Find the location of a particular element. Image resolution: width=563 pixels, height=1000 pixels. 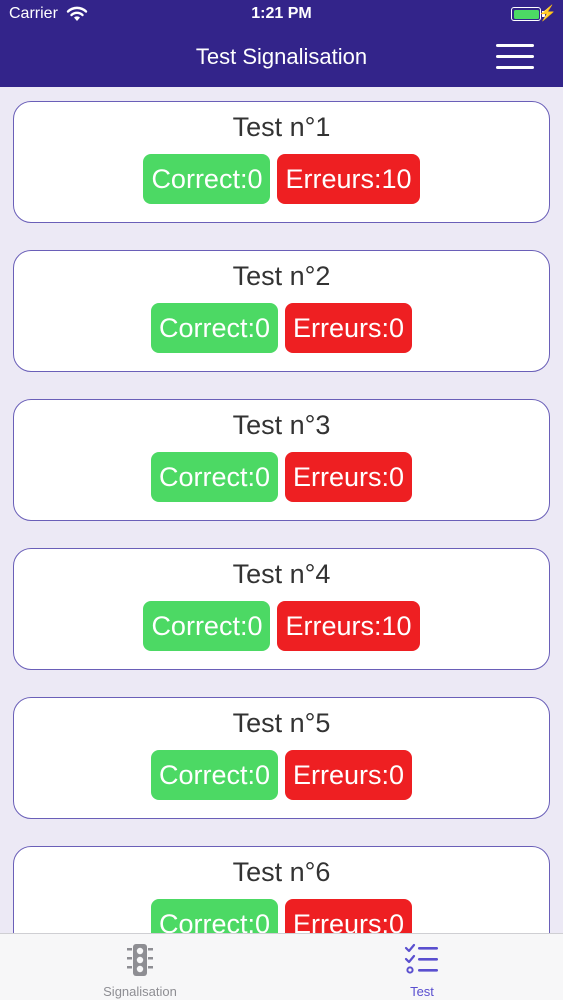

test-card-3: Test n°3 Correct:0 Erreurs:0 is located at coordinates (281, 460).